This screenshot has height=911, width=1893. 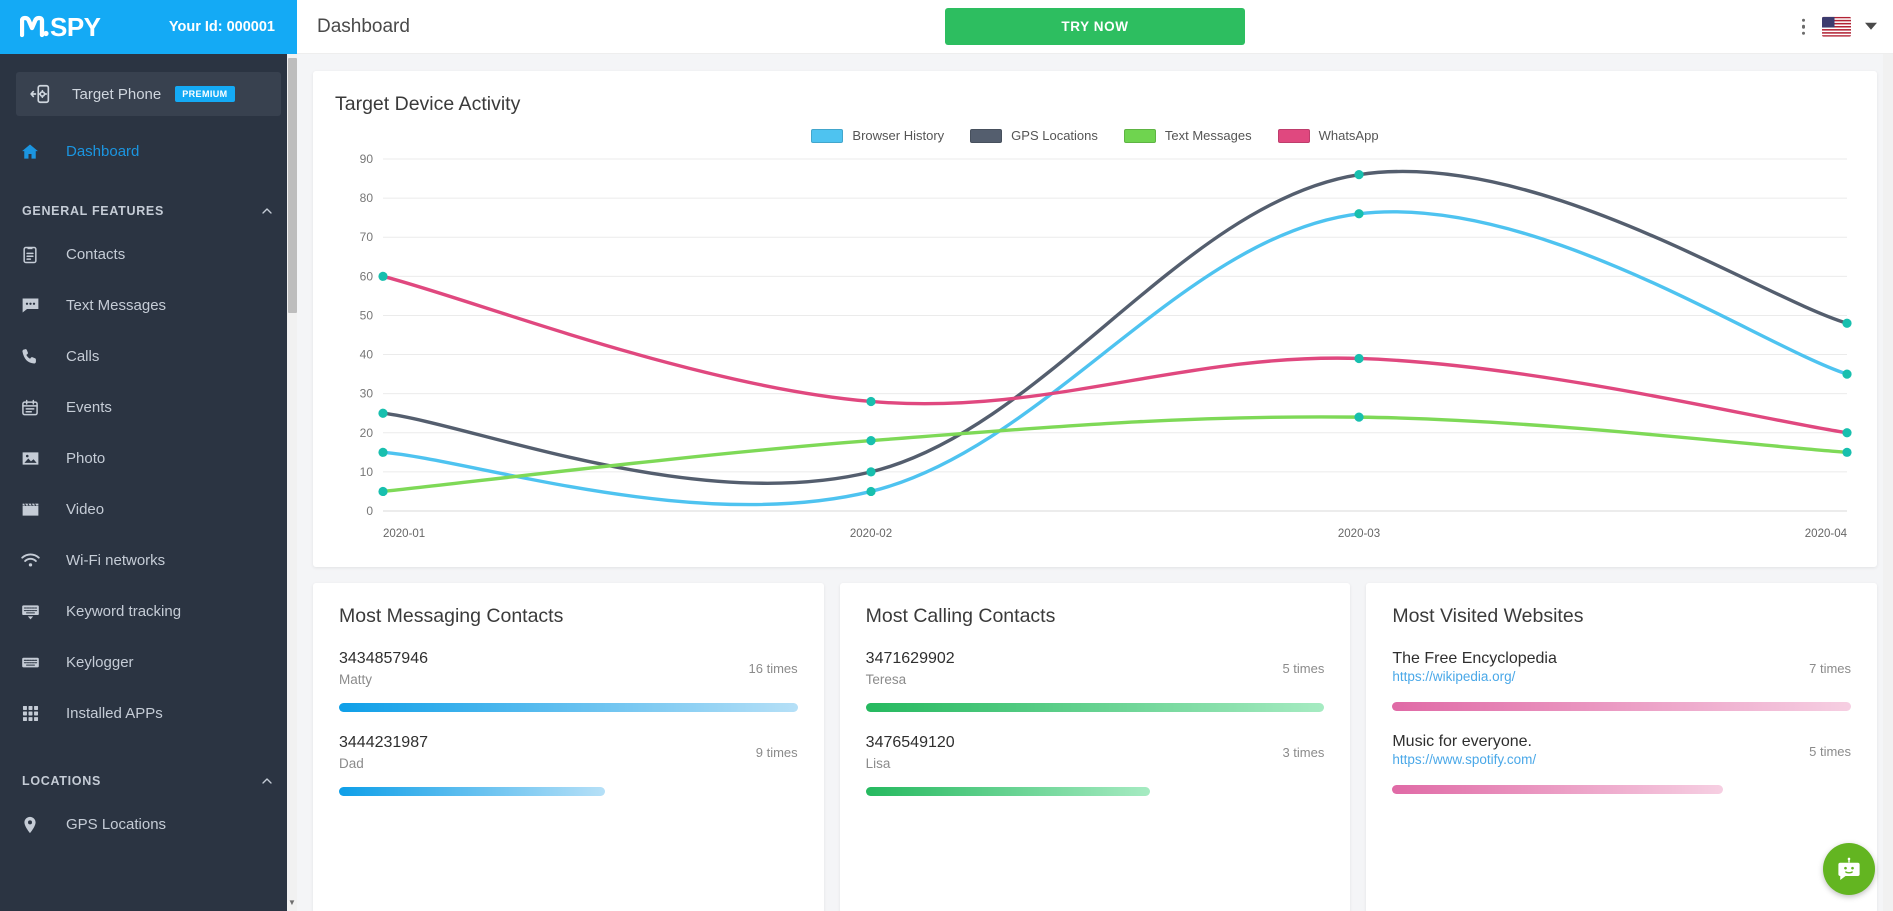 I want to click on website-title: Music for everyone., so click(x=1462, y=741).